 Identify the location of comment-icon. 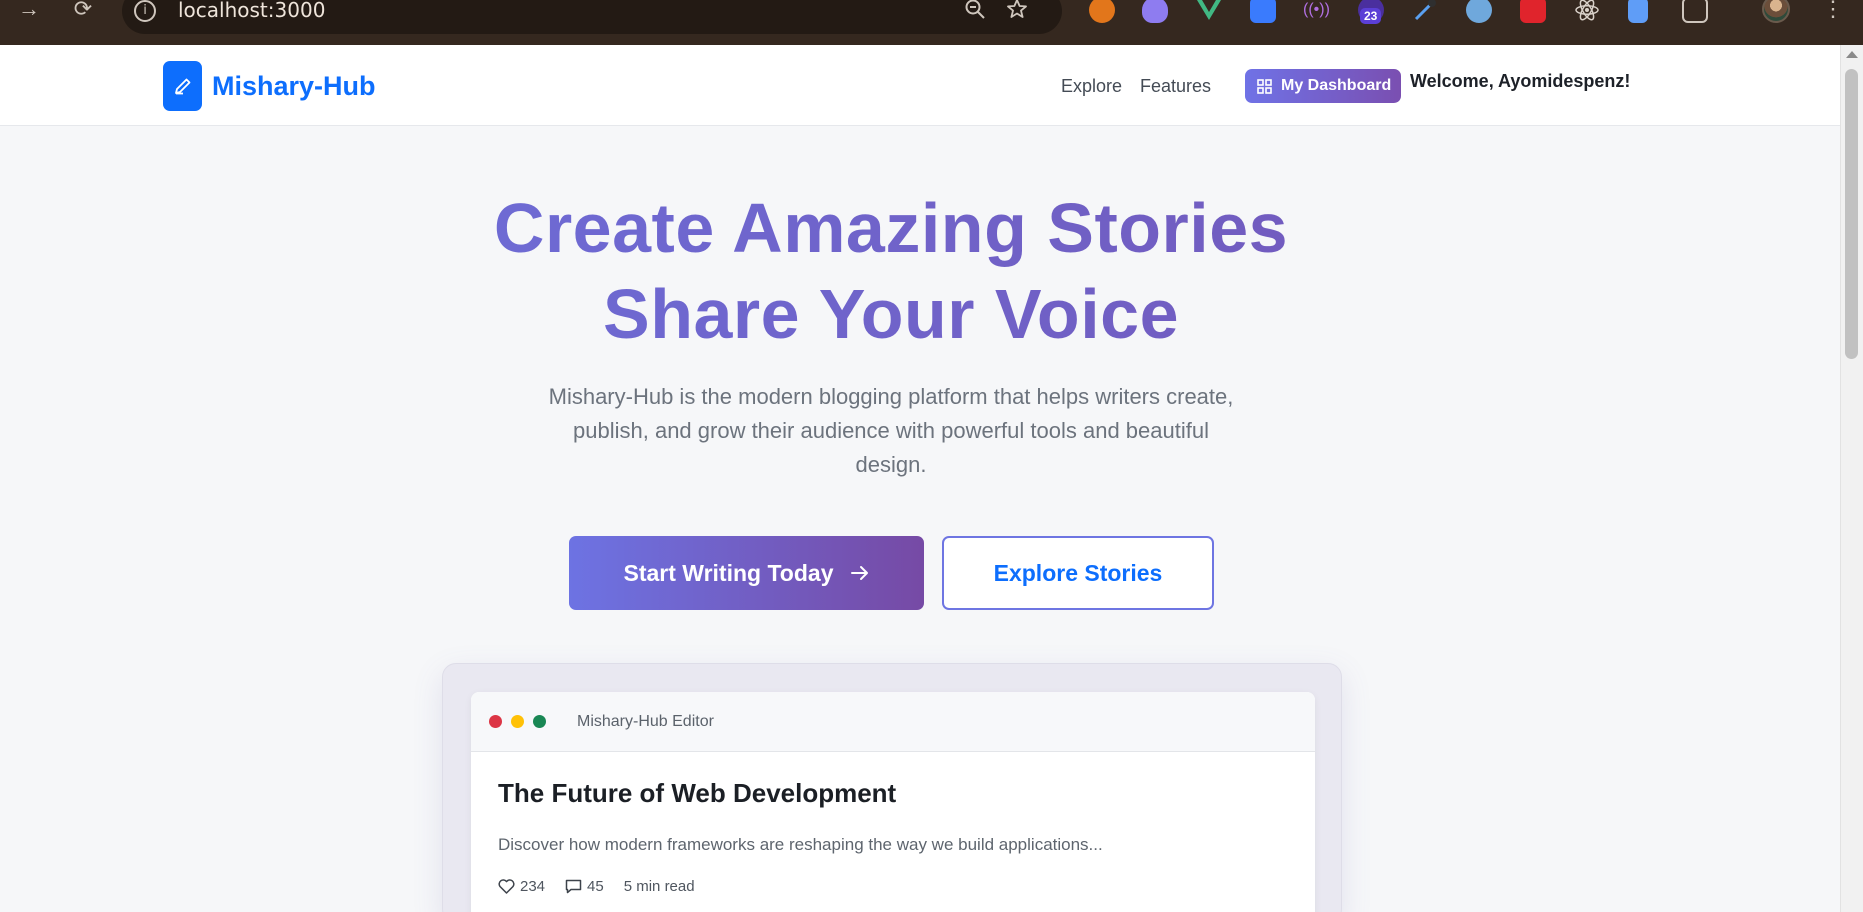
(573, 886).